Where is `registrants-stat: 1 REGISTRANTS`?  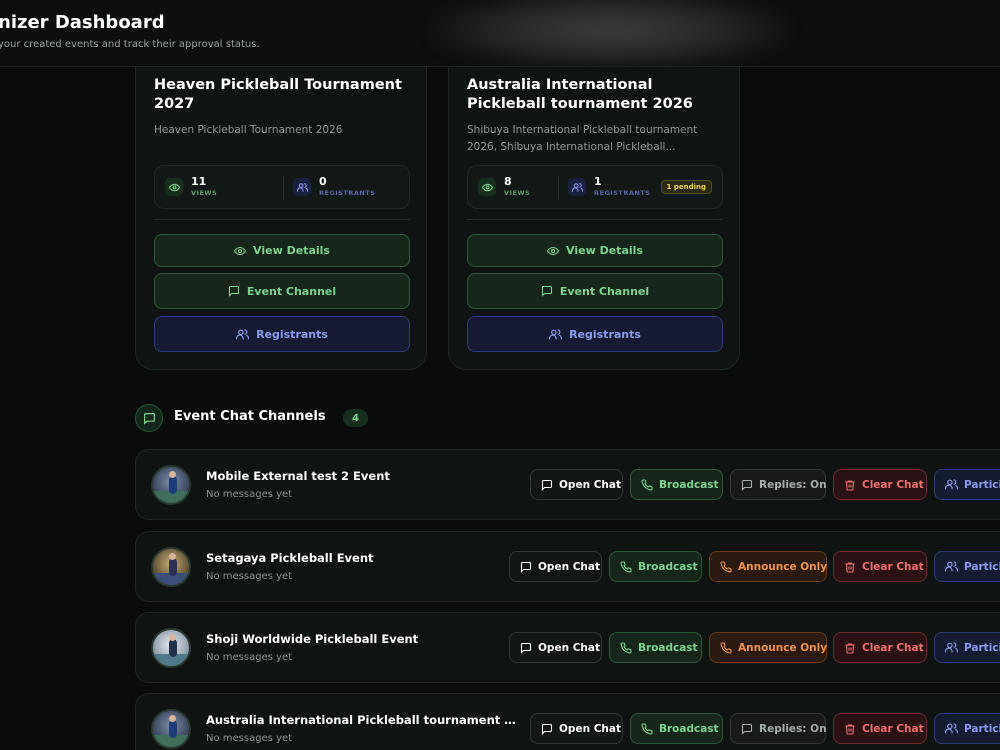
registrants-stat: 1 REGISTRANTS is located at coordinates (609, 187).